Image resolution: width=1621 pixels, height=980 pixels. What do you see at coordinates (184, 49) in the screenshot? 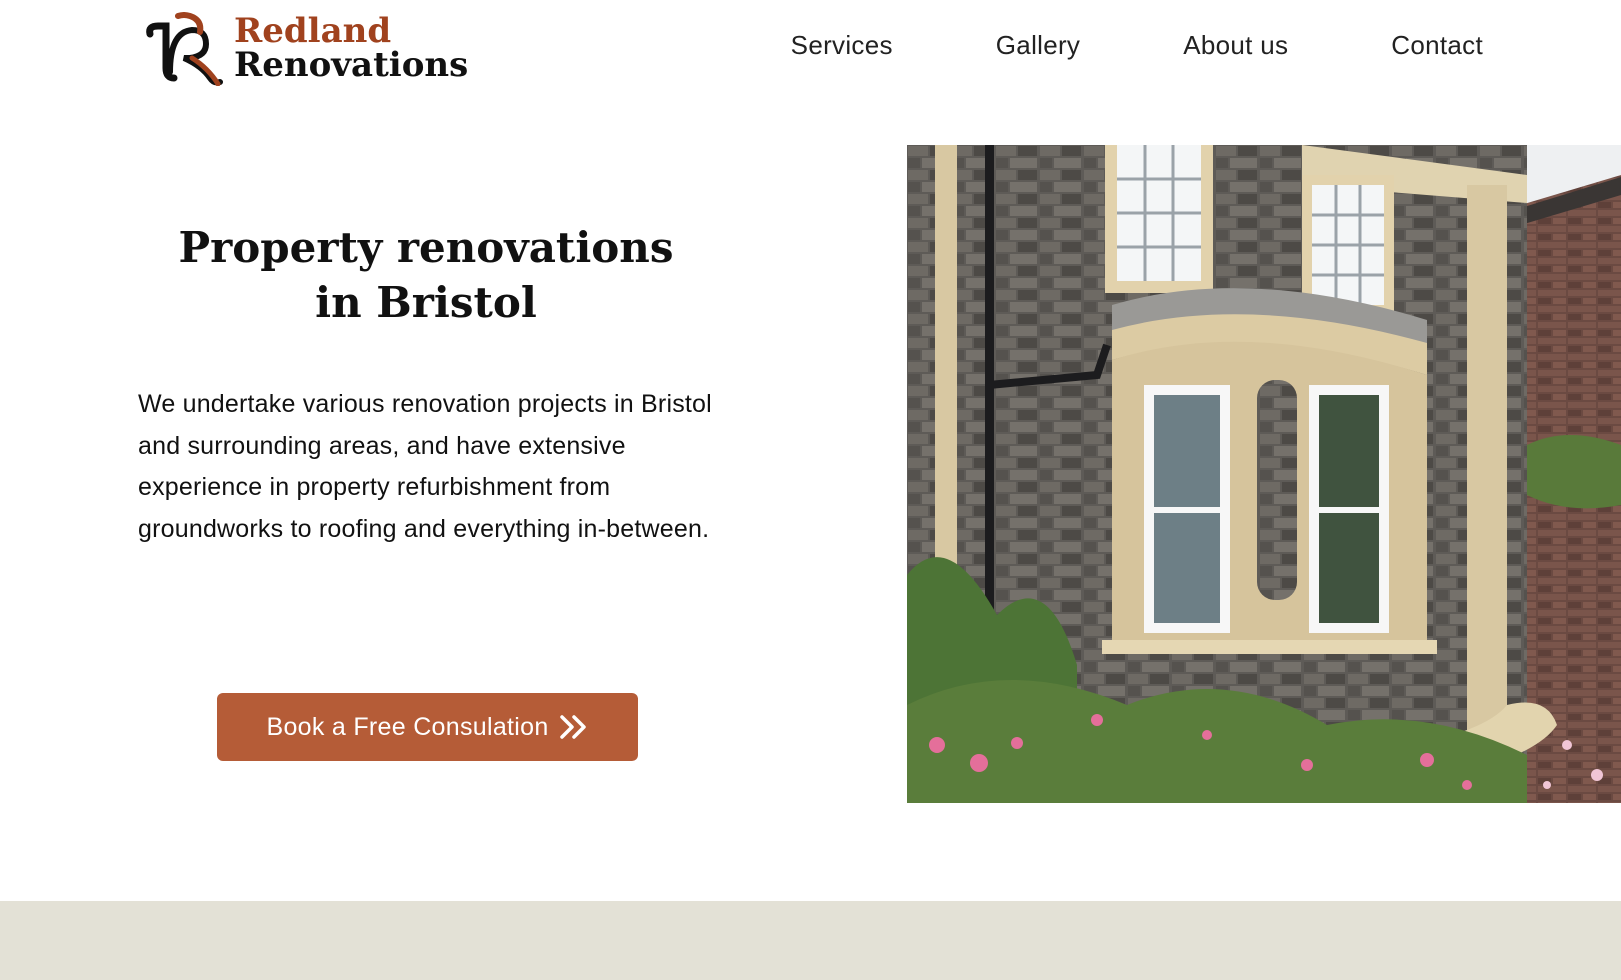
I see `logo-mark-icon` at bounding box center [184, 49].